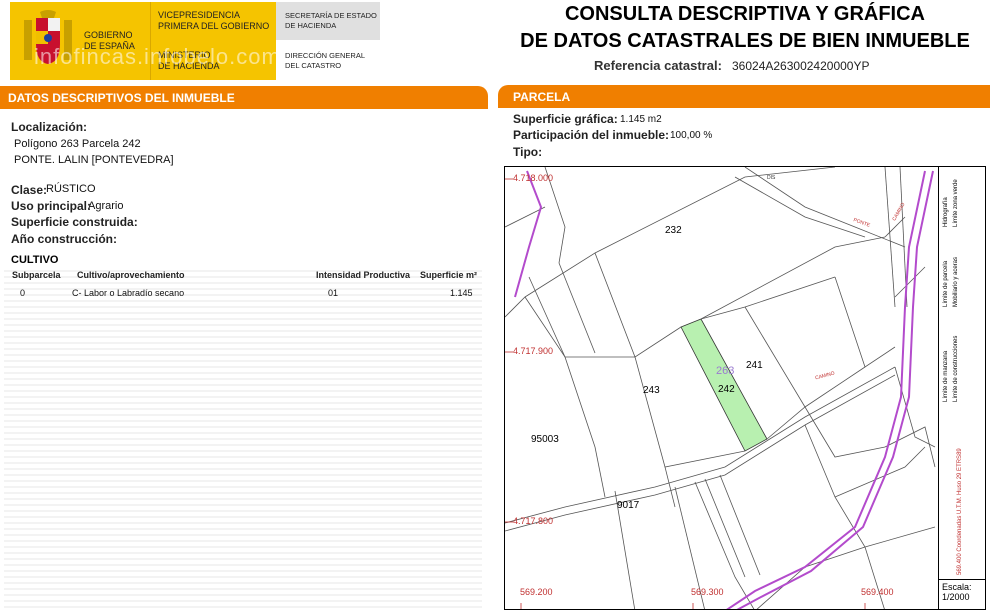 The height and width of the screenshot is (614, 990). What do you see at coordinates (533, 521) in the screenshot?
I see `y-coord-label: 4.717.800` at bounding box center [533, 521].